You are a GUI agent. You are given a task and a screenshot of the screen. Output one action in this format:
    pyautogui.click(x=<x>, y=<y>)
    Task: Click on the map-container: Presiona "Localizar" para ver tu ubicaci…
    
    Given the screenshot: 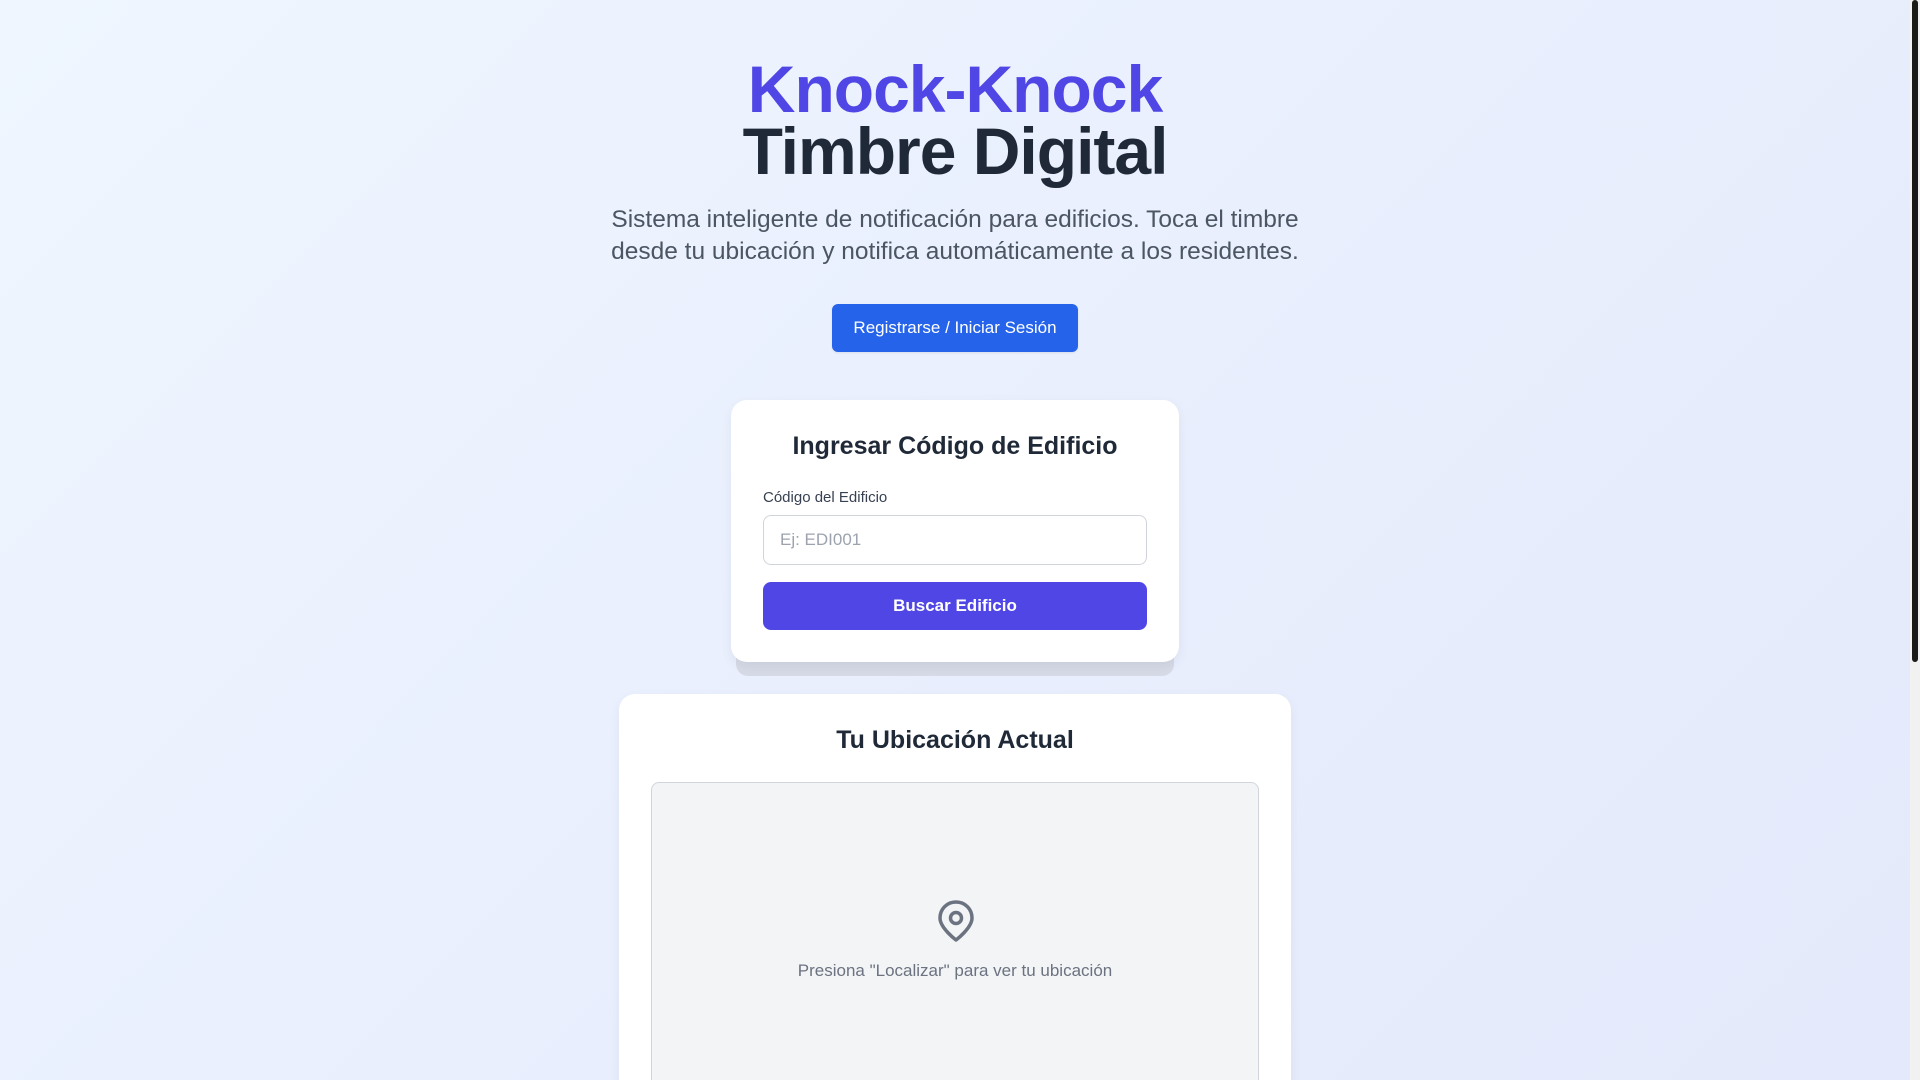 What is the action you would take?
    pyautogui.click(x=955, y=931)
    